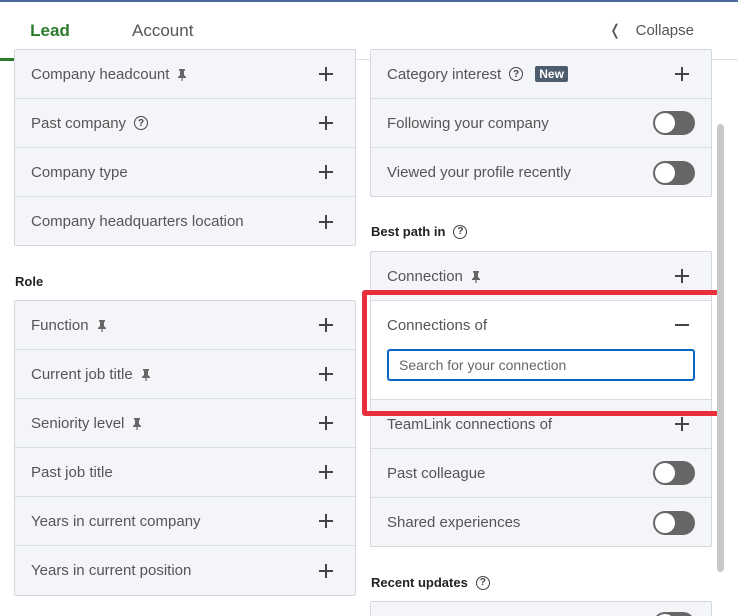 The image size is (738, 616). What do you see at coordinates (454, 522) in the screenshot?
I see `filter-label: Shared experiences` at bounding box center [454, 522].